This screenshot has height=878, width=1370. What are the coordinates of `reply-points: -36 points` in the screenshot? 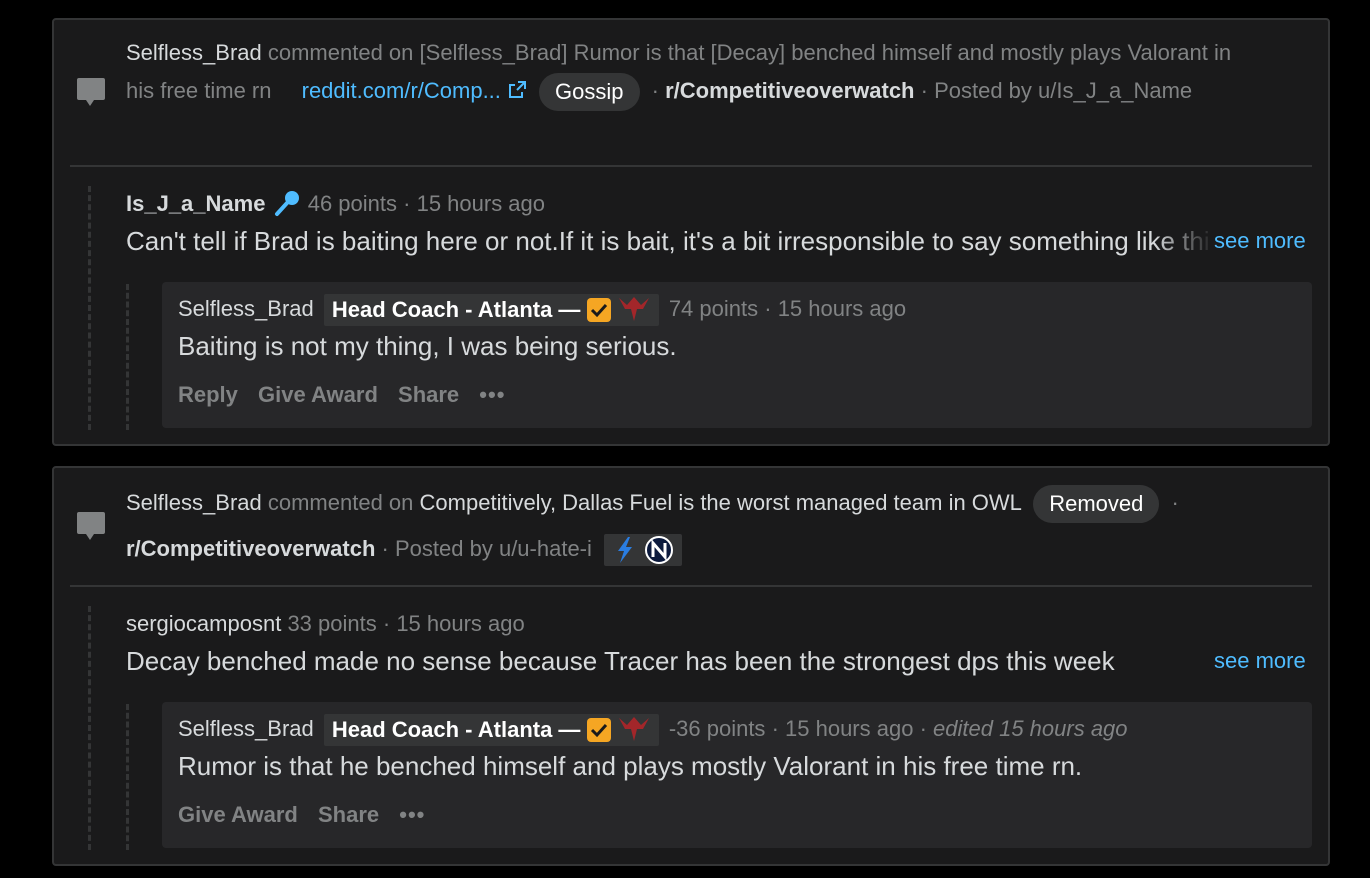 It's located at (717, 728).